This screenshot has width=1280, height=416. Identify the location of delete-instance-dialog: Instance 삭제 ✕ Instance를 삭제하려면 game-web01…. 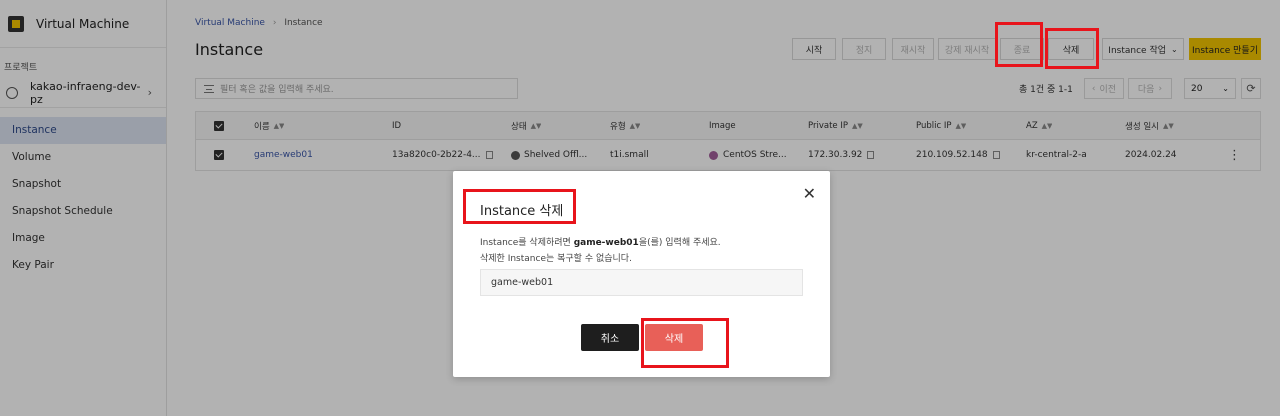
(641, 274).